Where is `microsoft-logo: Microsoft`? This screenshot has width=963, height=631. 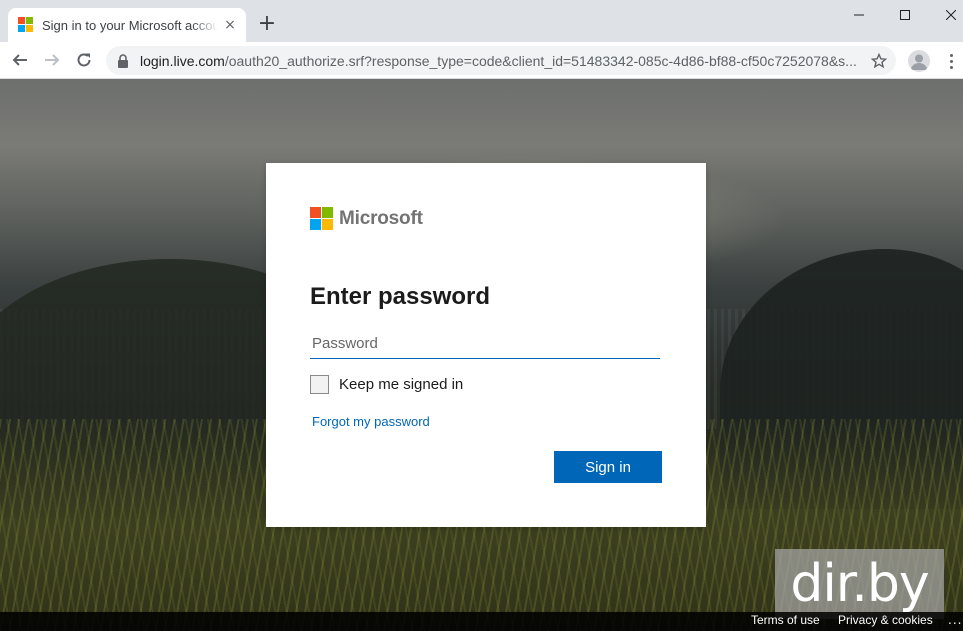
microsoft-logo: Microsoft is located at coordinates (366, 218).